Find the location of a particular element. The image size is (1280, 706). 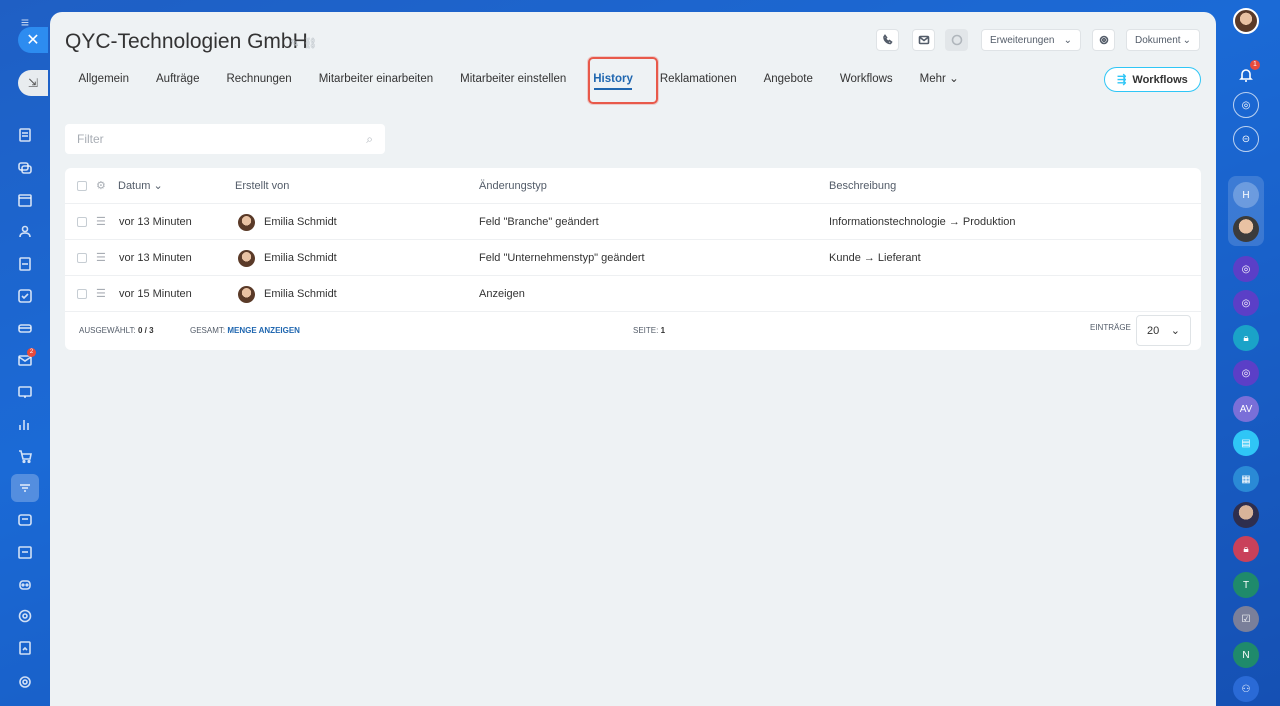

nav-settings-icon is located at coordinates (25, 682).